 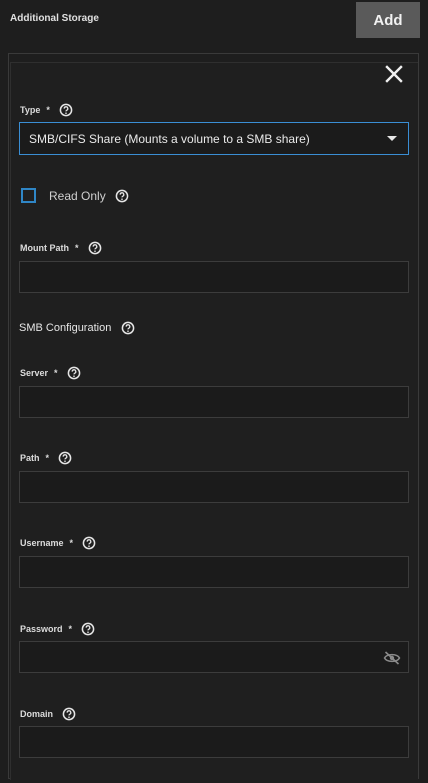 I want to click on smb-configuration-heading: SMB Configuration, so click(x=77, y=328).